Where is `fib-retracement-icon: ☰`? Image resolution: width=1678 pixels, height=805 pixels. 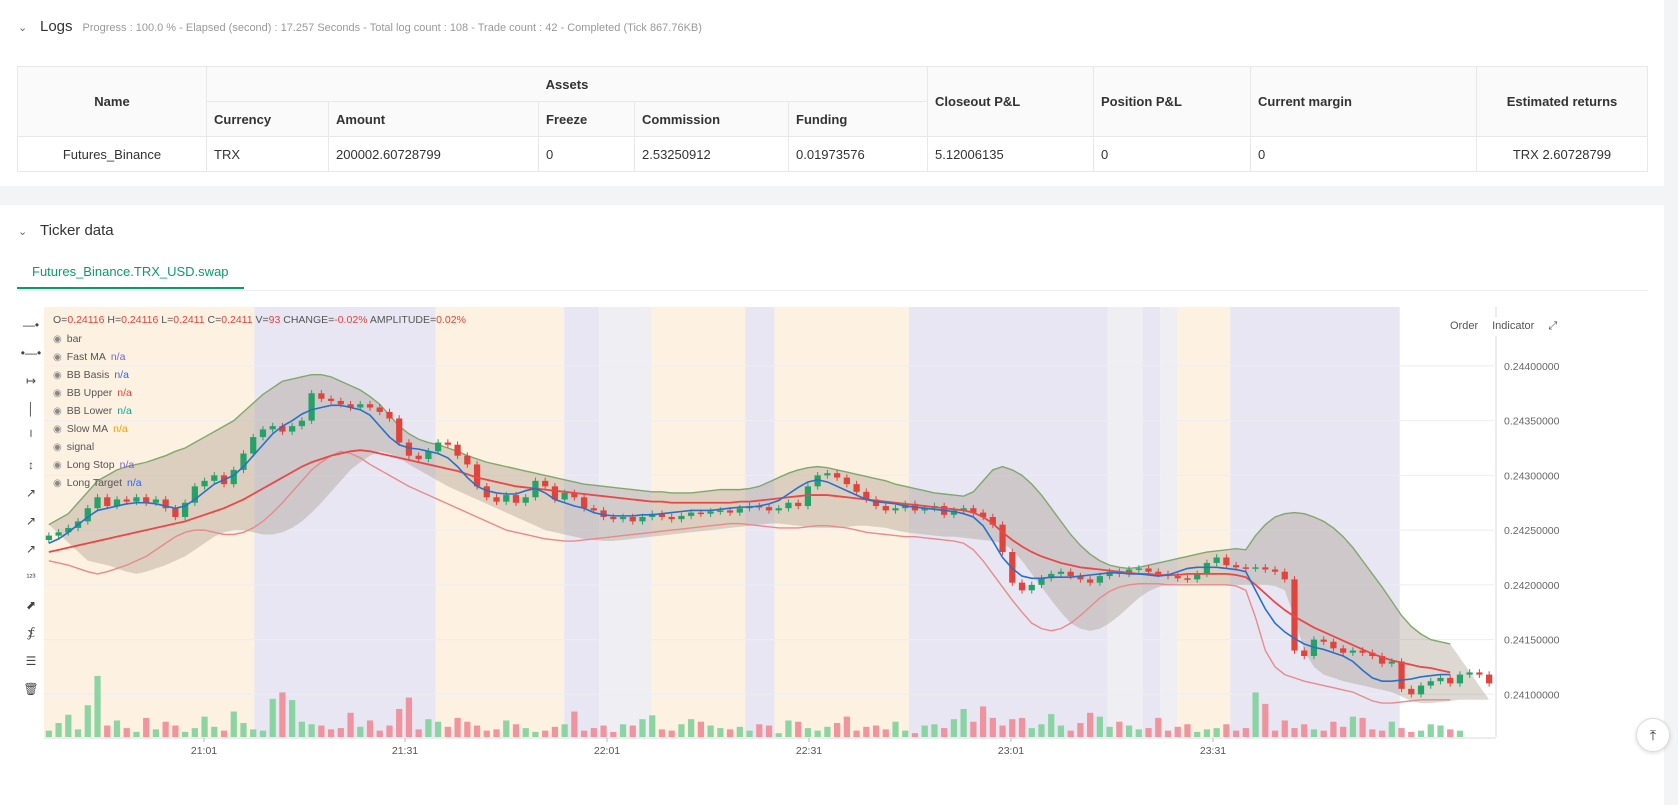
fib-retracement-icon: ☰ is located at coordinates (31, 661).